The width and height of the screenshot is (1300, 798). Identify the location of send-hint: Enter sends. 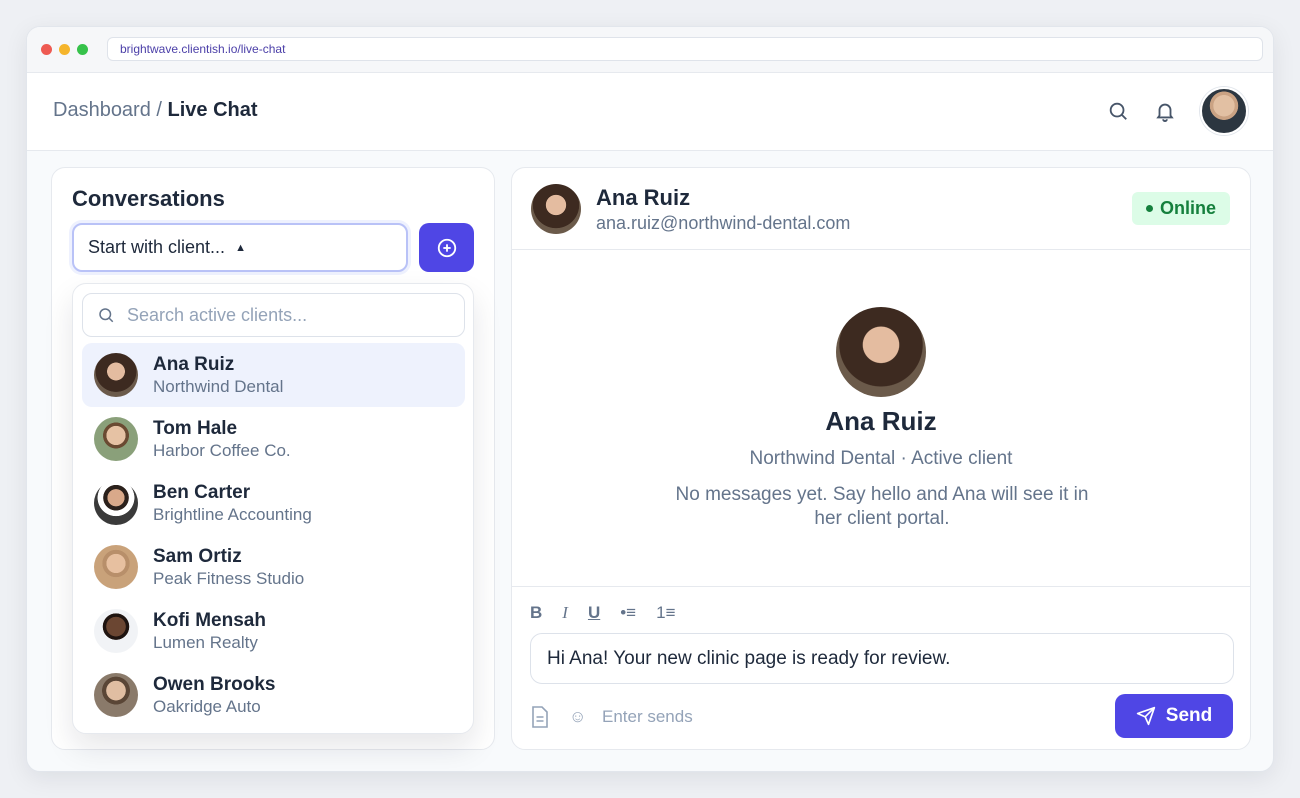
(647, 716).